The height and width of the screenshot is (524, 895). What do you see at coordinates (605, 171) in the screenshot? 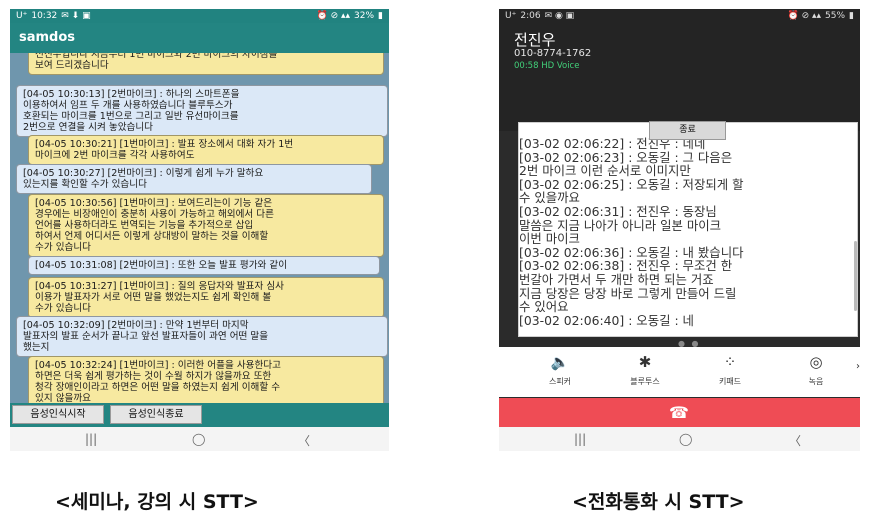
I see `log-line: 2번 마이크 이런 순서로 이미지만` at bounding box center [605, 171].